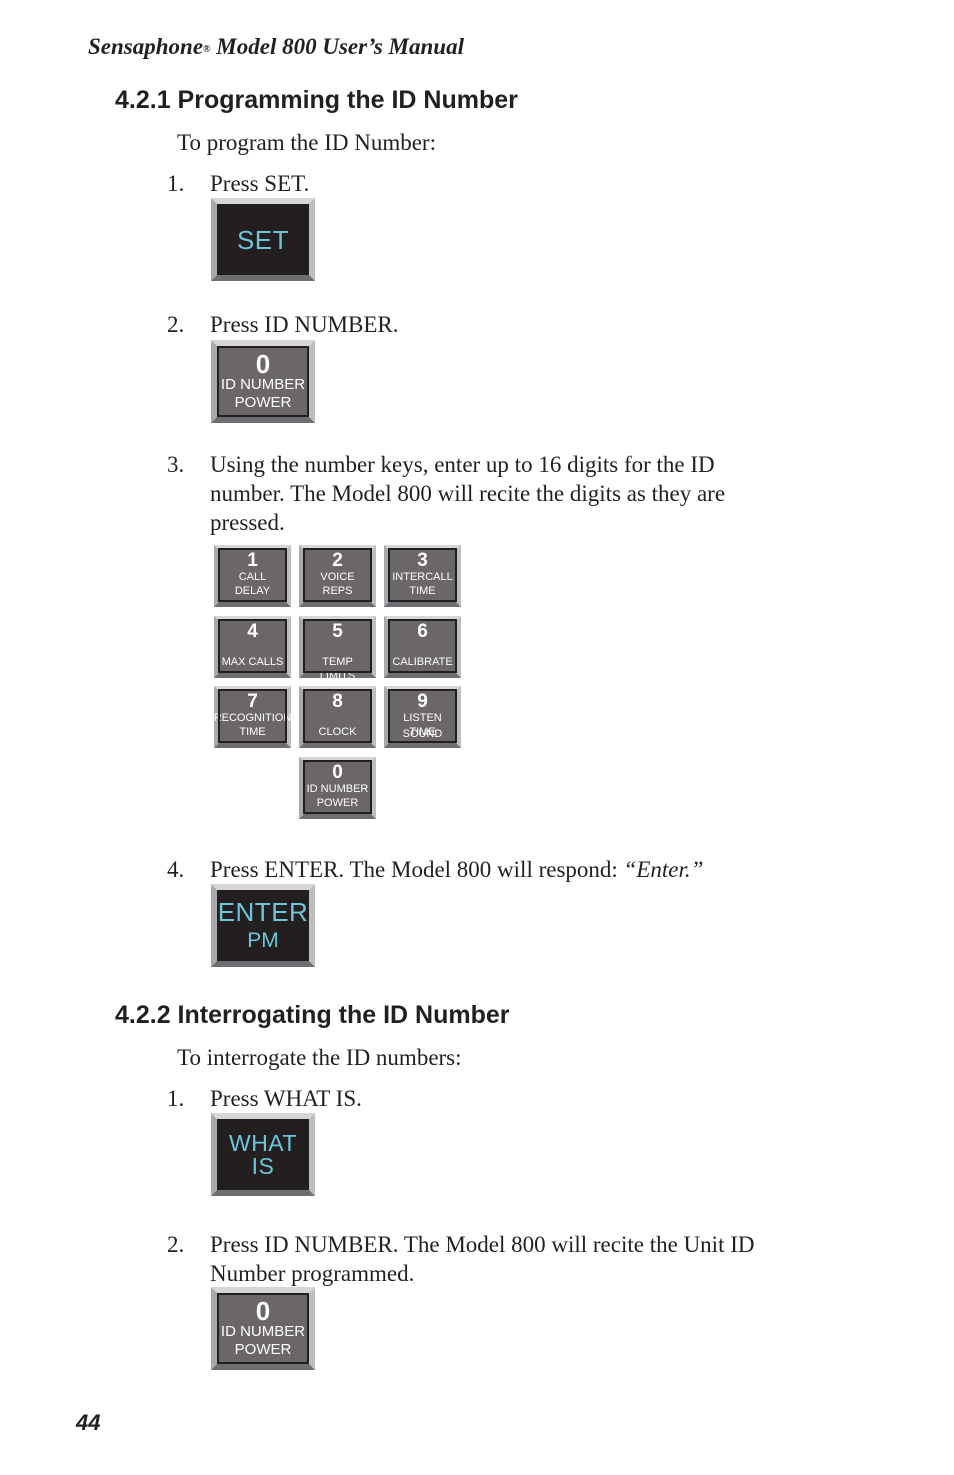 This screenshot has height=1475, width=954. Describe the element at coordinates (417, 869) in the screenshot. I see `step-text-main: Press ENTER. The Model 800 will respond:` at that location.